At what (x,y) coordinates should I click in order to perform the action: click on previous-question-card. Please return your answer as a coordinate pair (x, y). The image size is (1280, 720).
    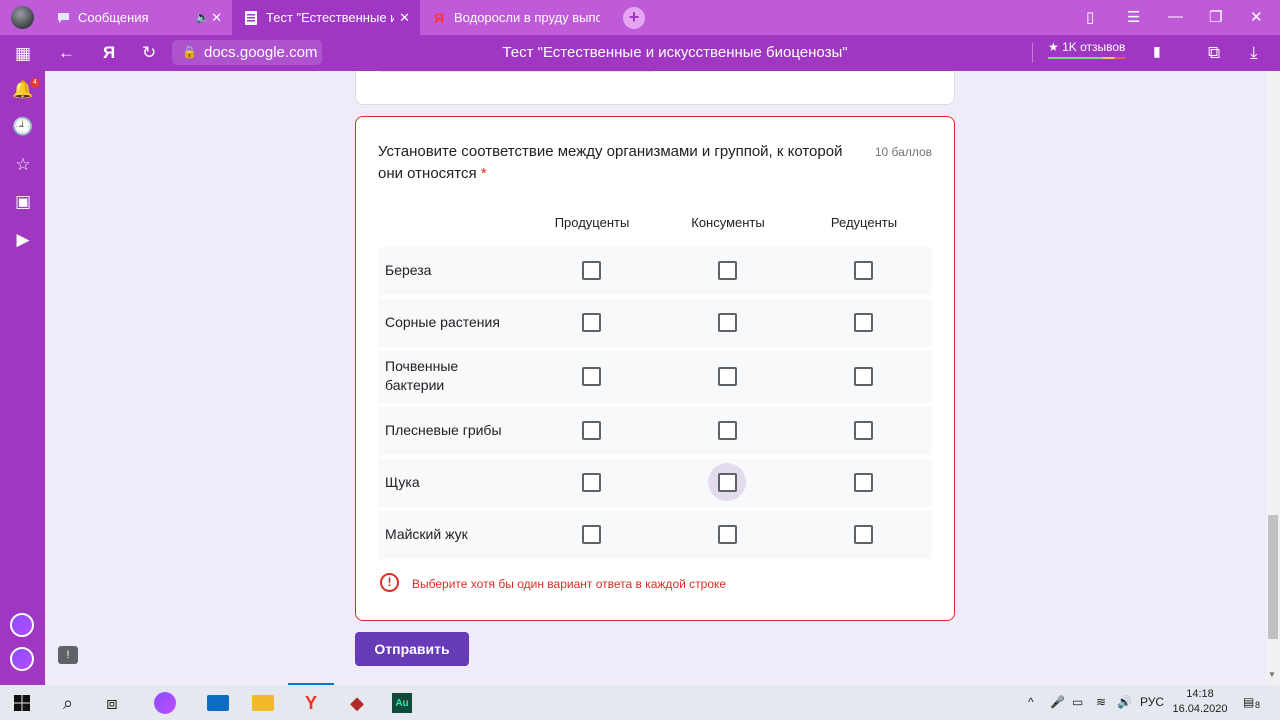
    Looking at the image, I should click on (655, 88).